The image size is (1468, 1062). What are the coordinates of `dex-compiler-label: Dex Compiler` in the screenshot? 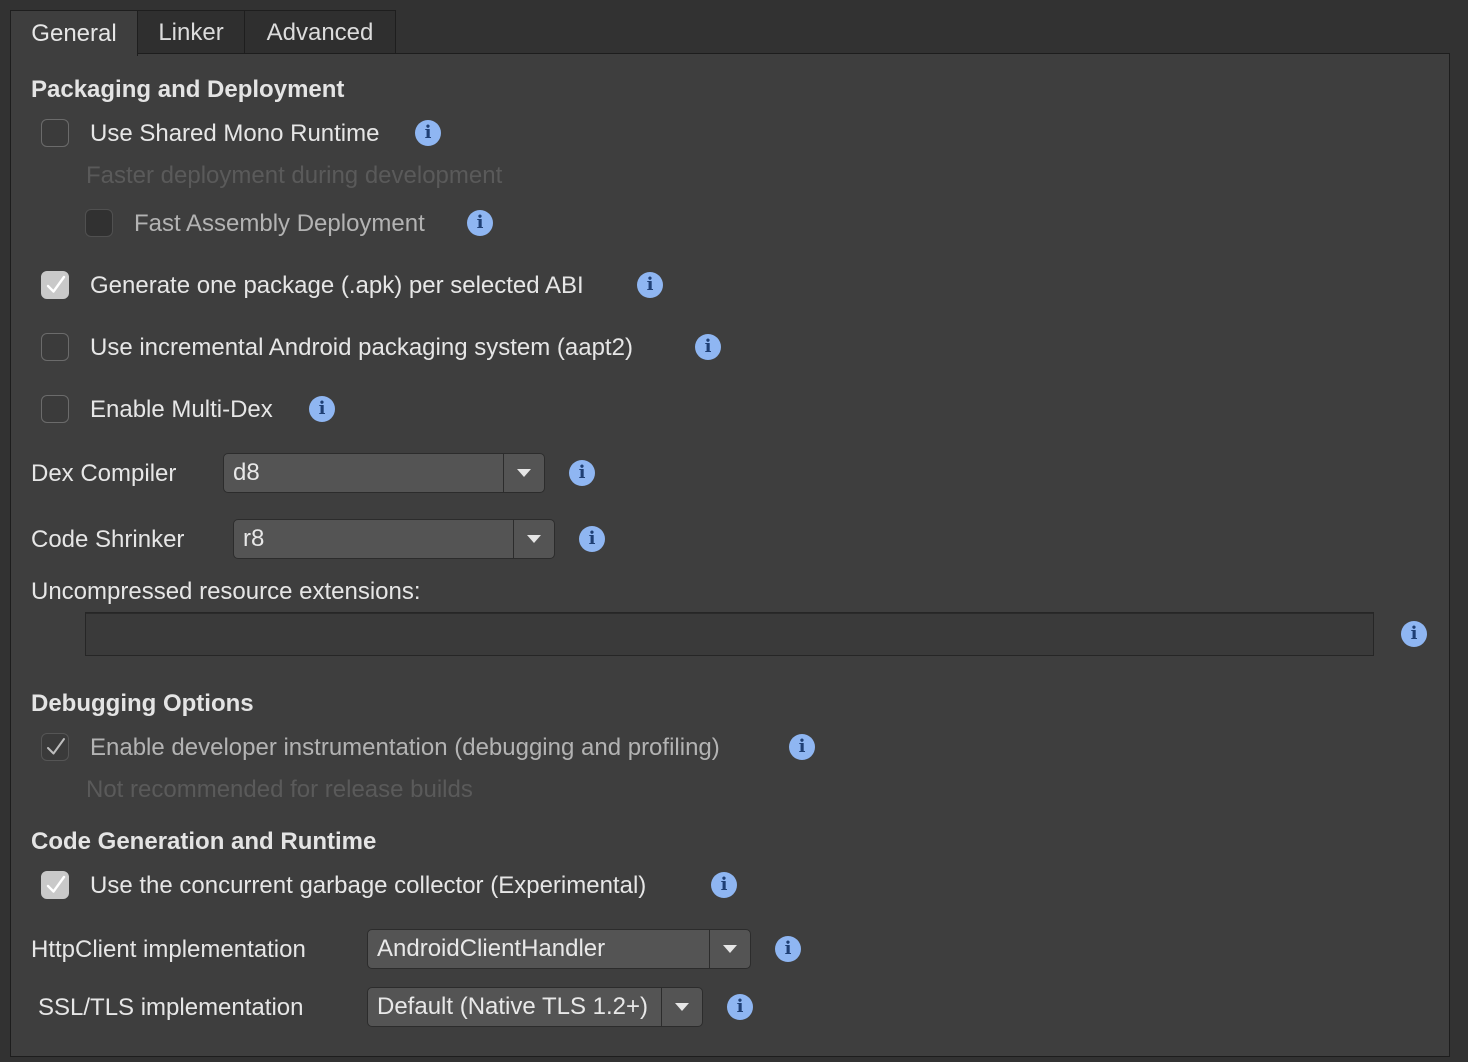 It's located at (104, 473).